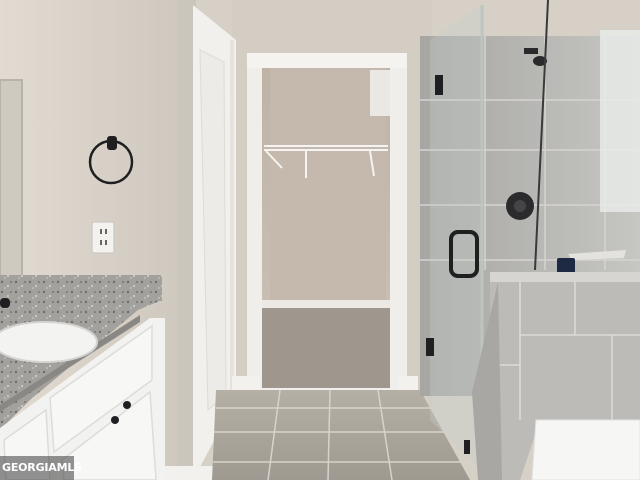 This screenshot has width=640, height=480. Describe the element at coordinates (520, 206) in the screenshot. I see `shower-valve-icon` at that location.